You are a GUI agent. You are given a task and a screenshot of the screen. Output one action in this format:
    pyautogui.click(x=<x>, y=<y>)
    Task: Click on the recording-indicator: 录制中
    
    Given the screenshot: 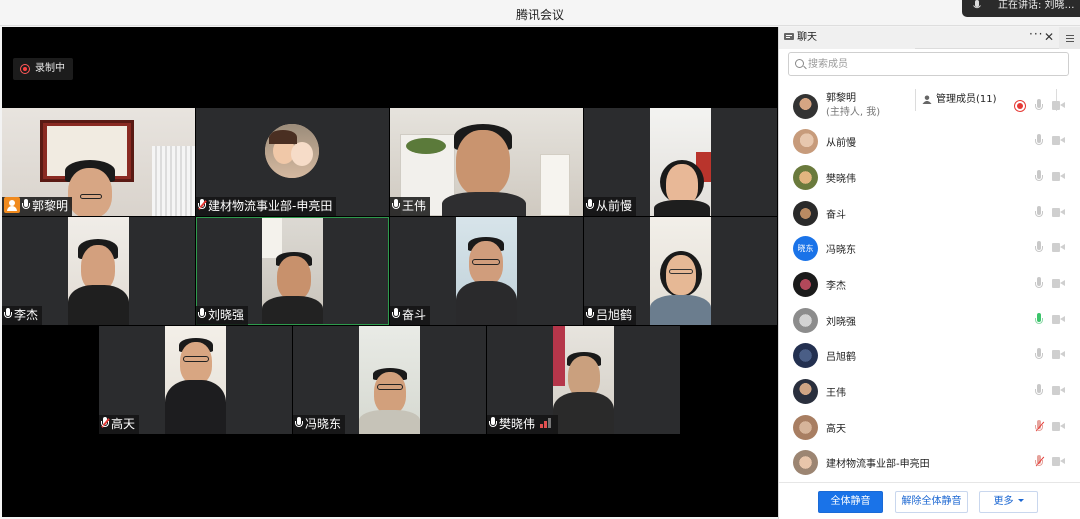 What is the action you would take?
    pyautogui.click(x=43, y=69)
    